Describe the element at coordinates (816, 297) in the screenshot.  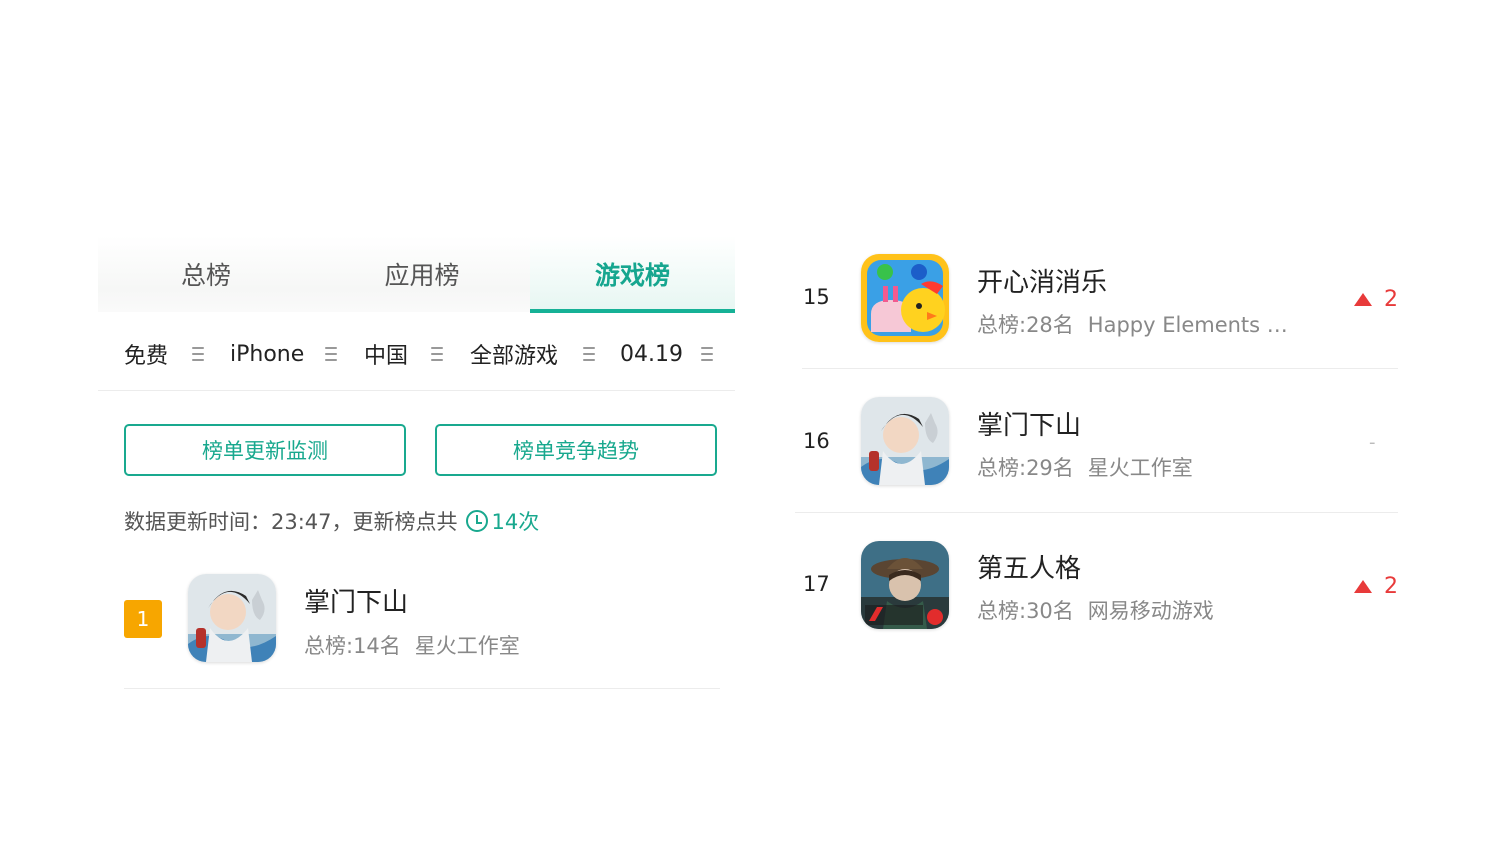
I see `rank-number: 15` at that location.